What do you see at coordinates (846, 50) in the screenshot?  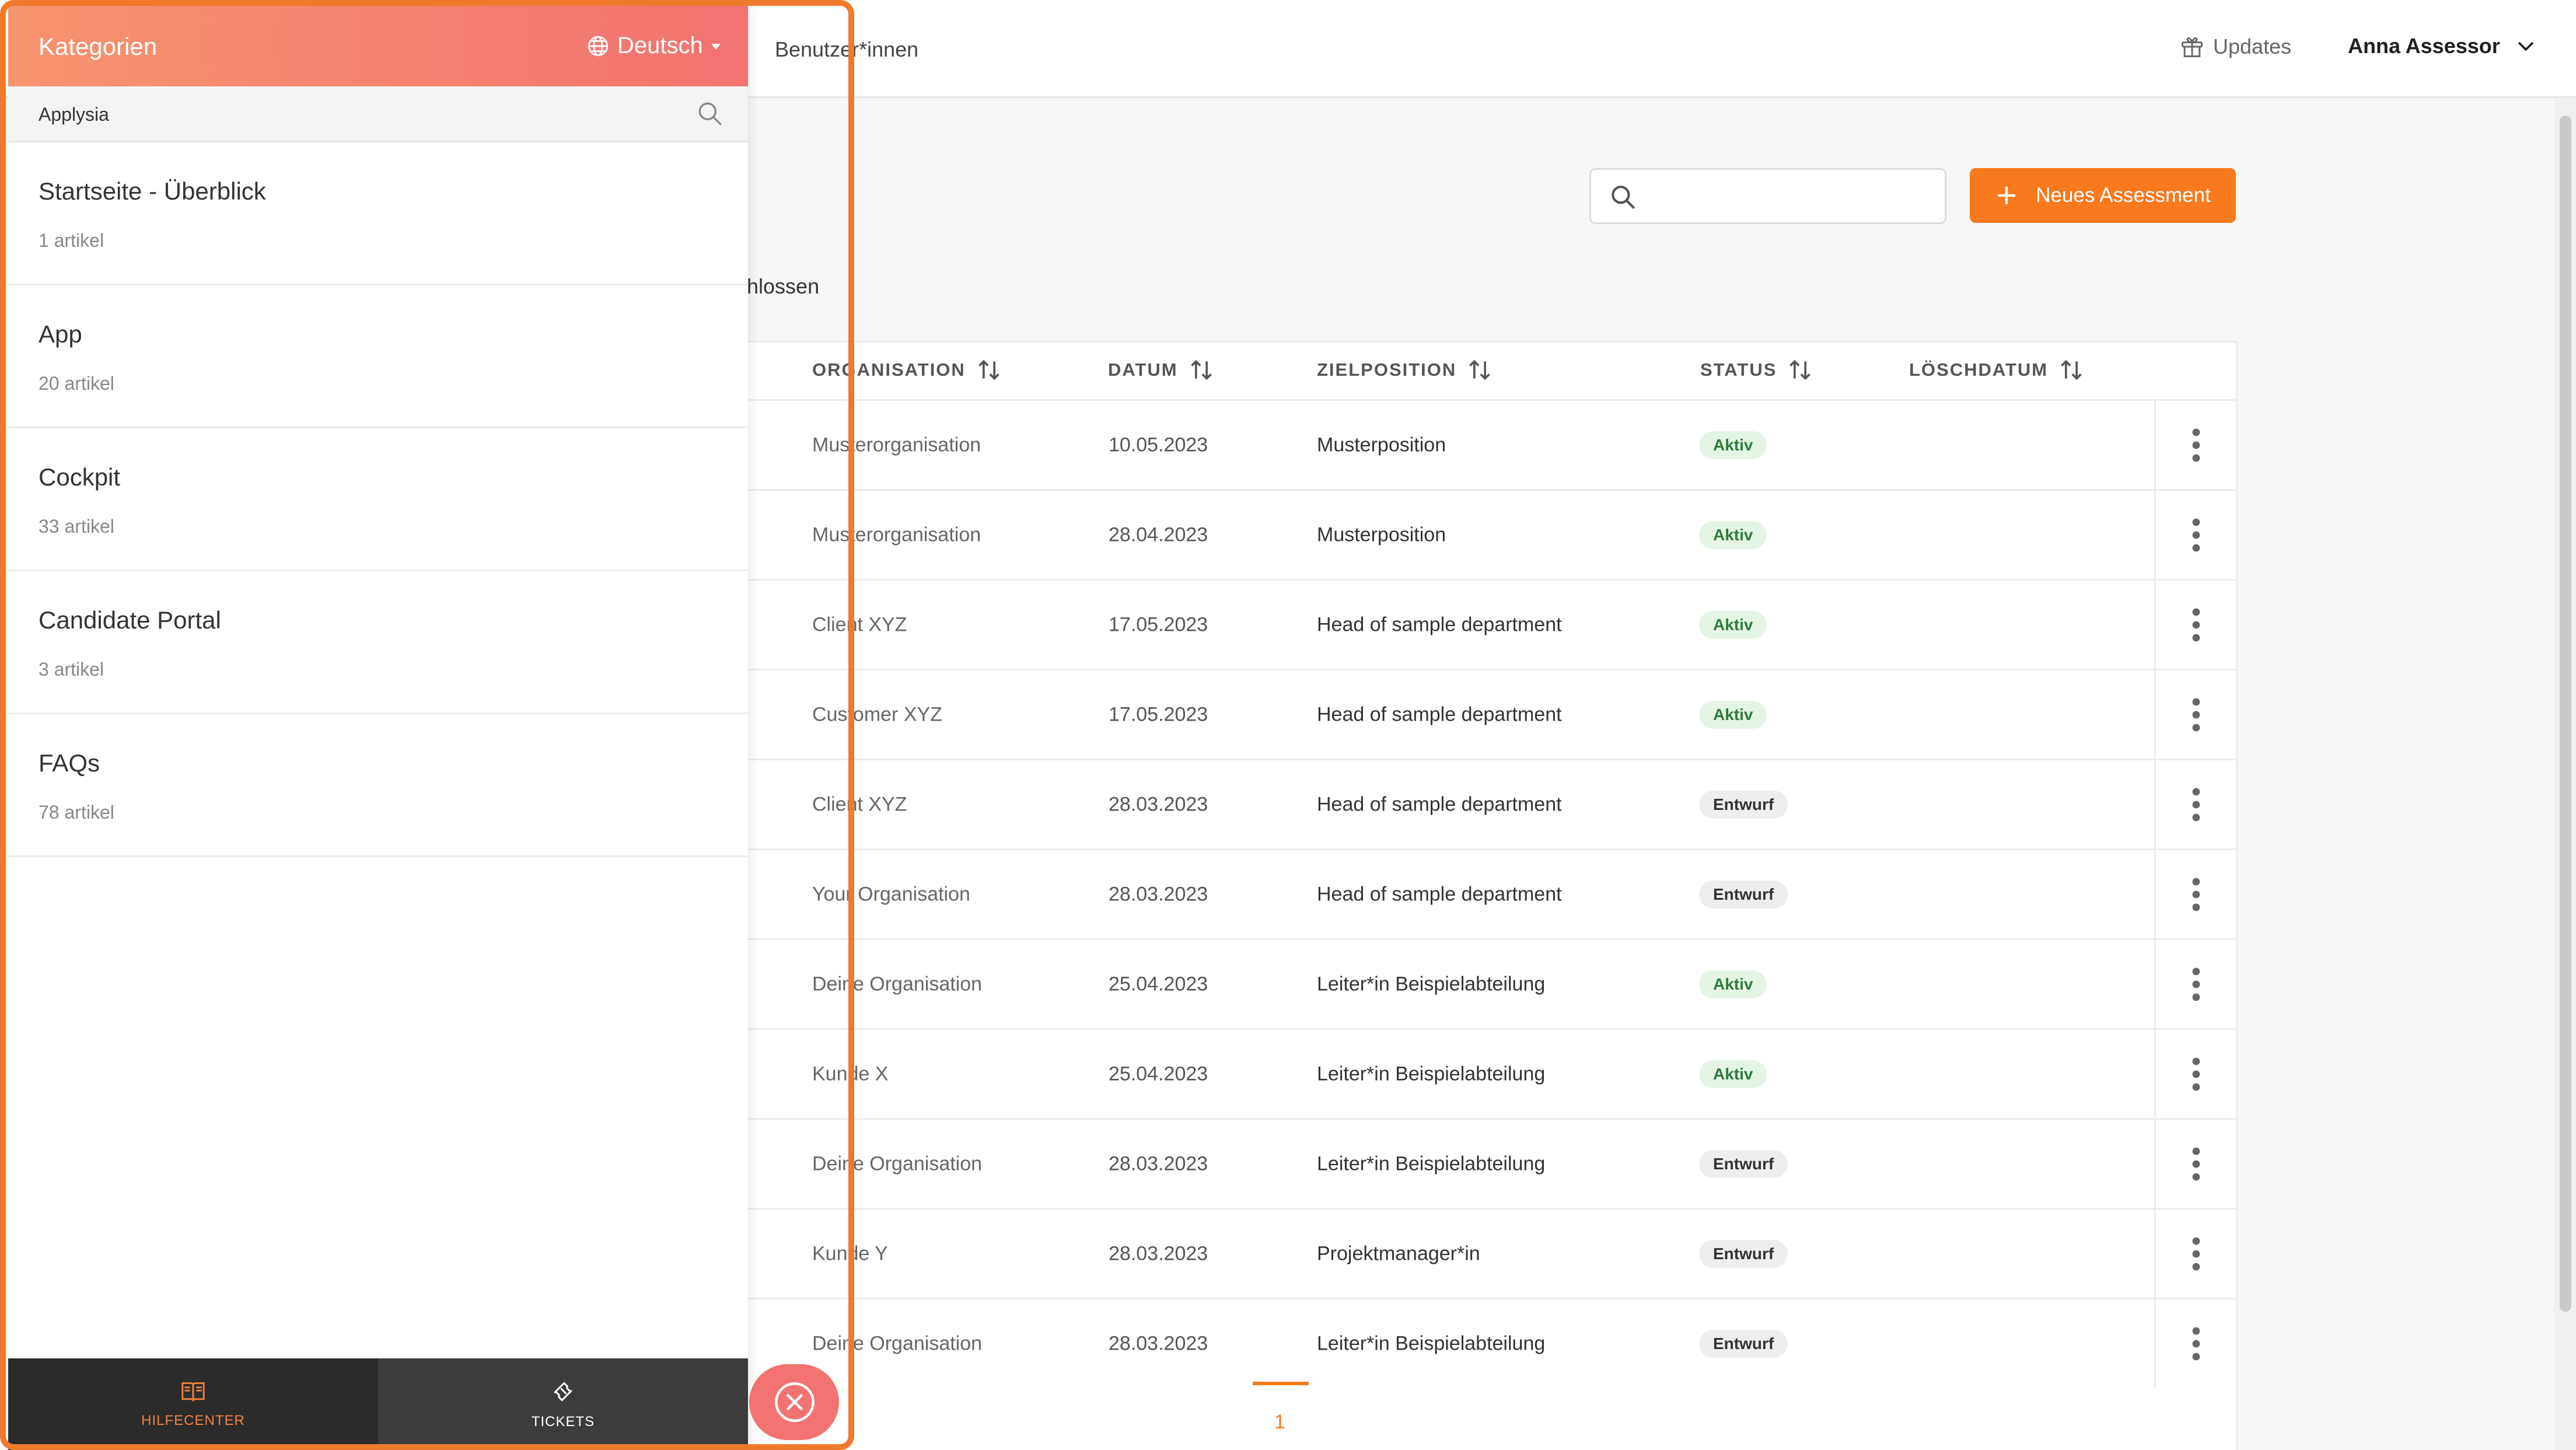 I see `nav-users-link: Benutzer*innen` at bounding box center [846, 50].